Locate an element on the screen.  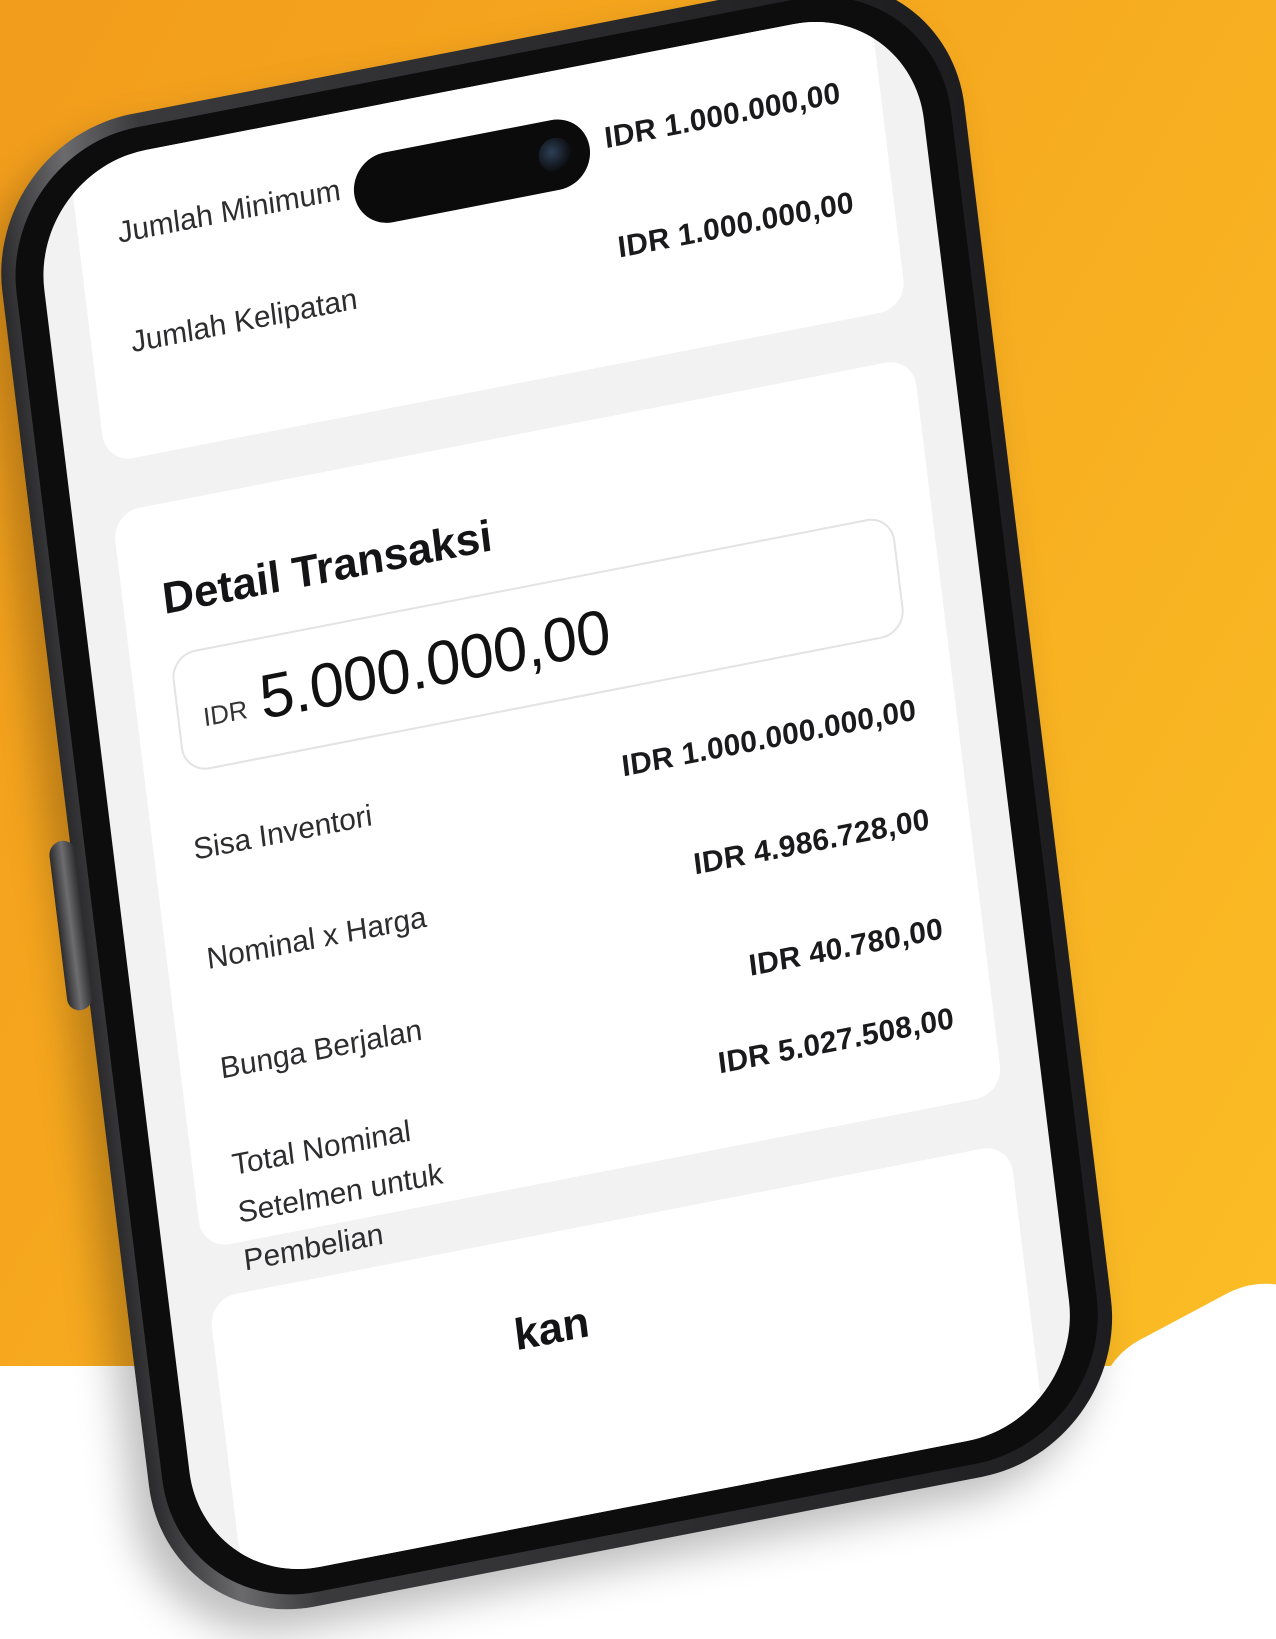
minimum-amount-label: Jumlah Minimum is located at coordinates (229, 211).